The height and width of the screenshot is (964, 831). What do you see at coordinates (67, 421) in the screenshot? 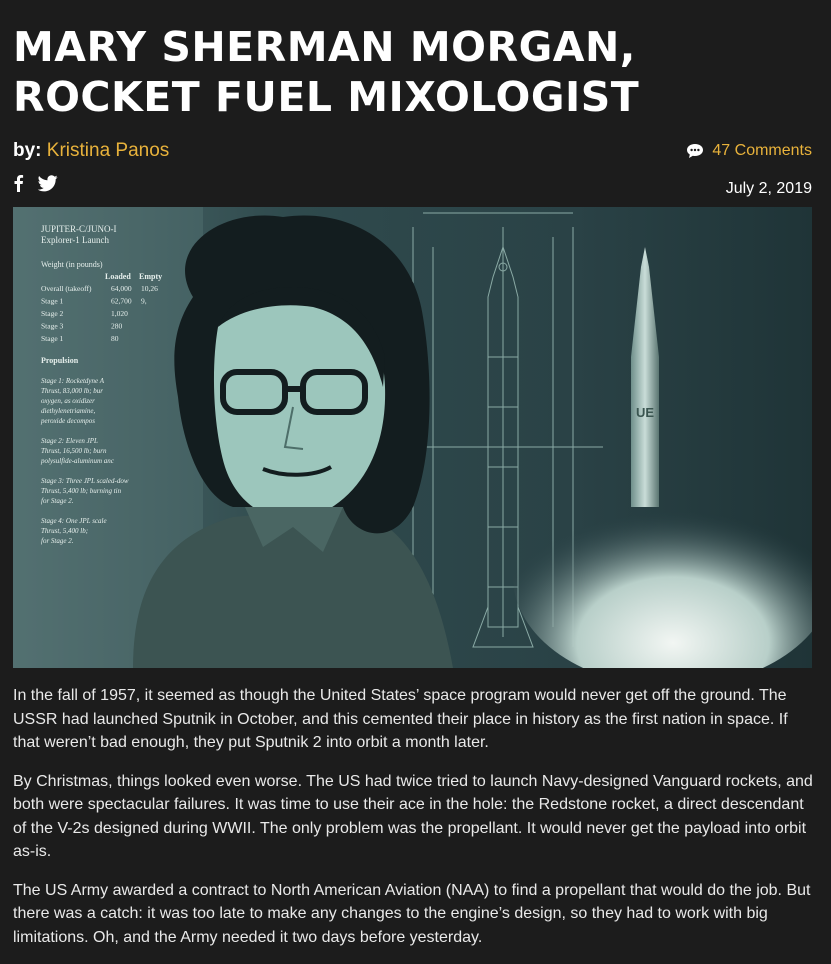
I see `spec-note-line: peroxide decompos` at bounding box center [67, 421].